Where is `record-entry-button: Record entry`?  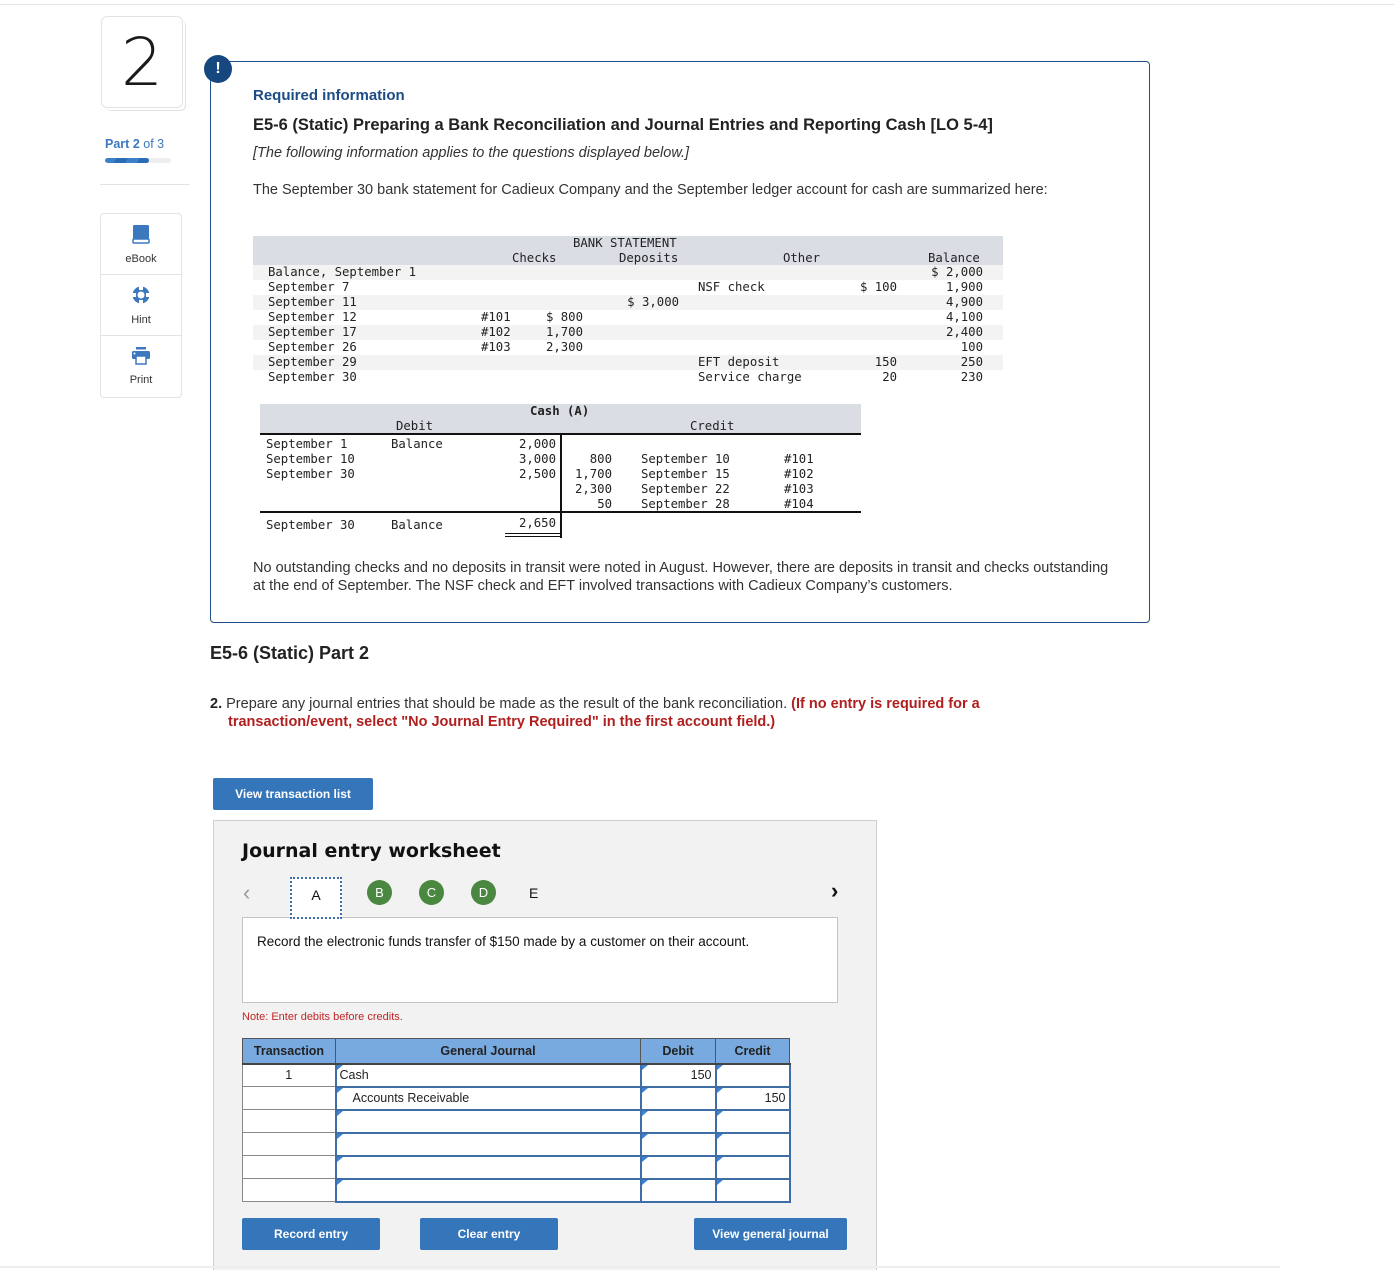 record-entry-button: Record entry is located at coordinates (311, 1234).